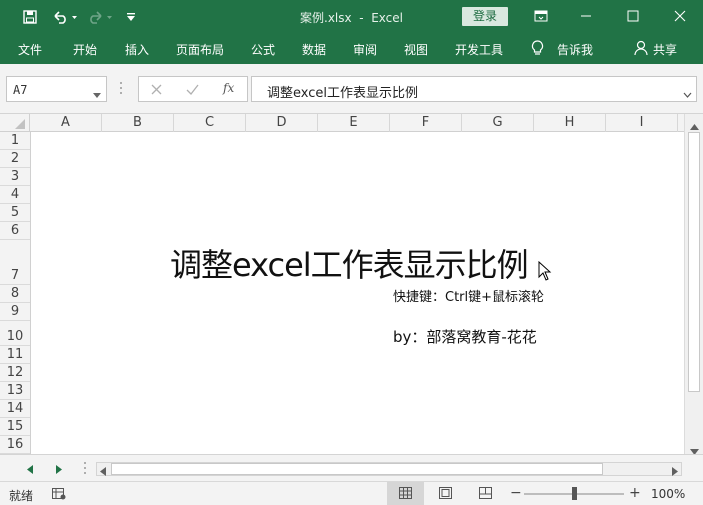 This screenshot has width=703, height=505. I want to click on macro-record-icon, so click(59, 495).